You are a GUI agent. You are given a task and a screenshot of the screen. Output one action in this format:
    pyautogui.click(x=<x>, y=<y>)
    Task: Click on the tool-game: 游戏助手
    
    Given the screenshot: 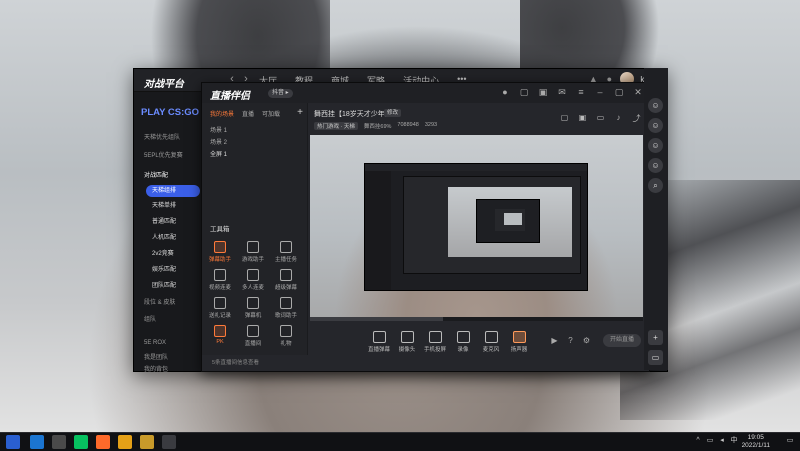 What is the action you would take?
    pyautogui.click(x=253, y=252)
    